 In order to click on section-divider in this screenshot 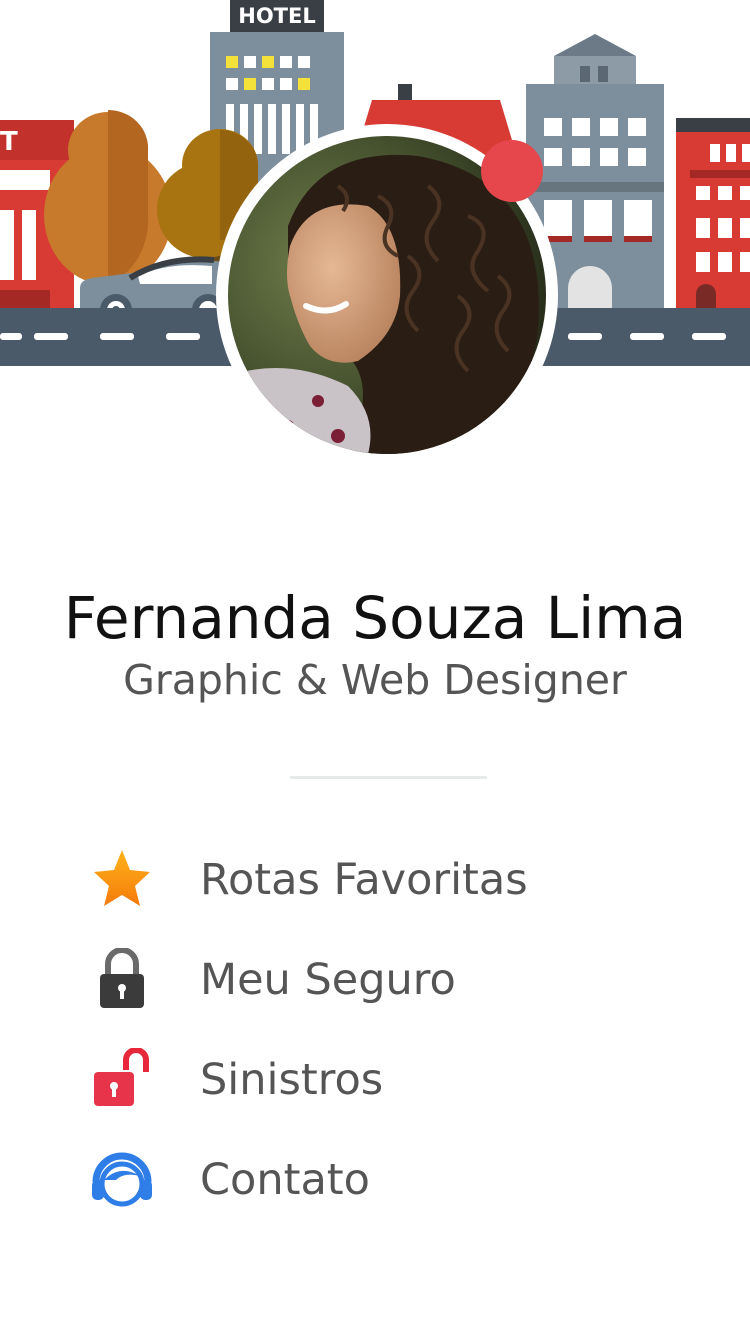, I will do `click(388, 777)`.